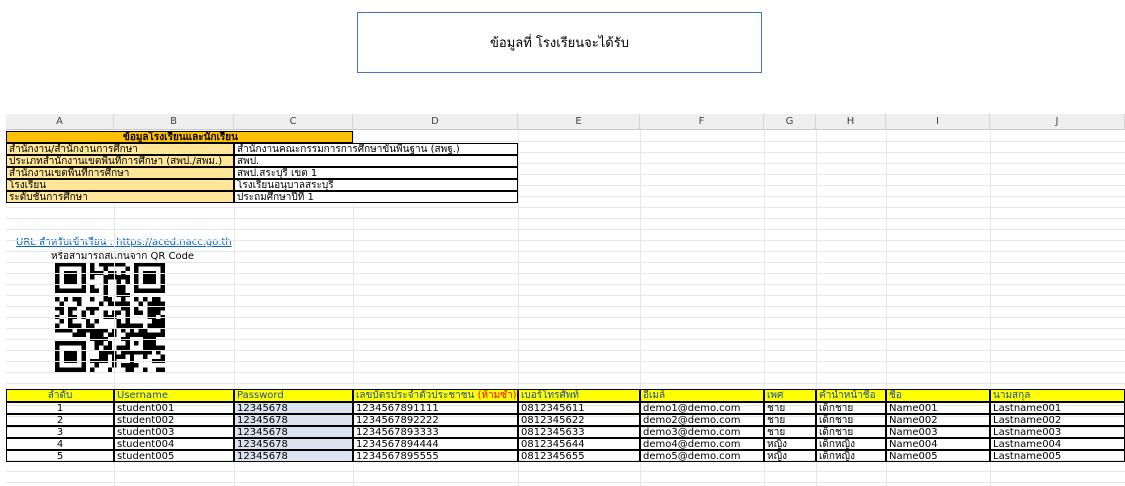 This screenshot has height=486, width=1125. I want to click on table-cell: Name002, so click(938, 420).